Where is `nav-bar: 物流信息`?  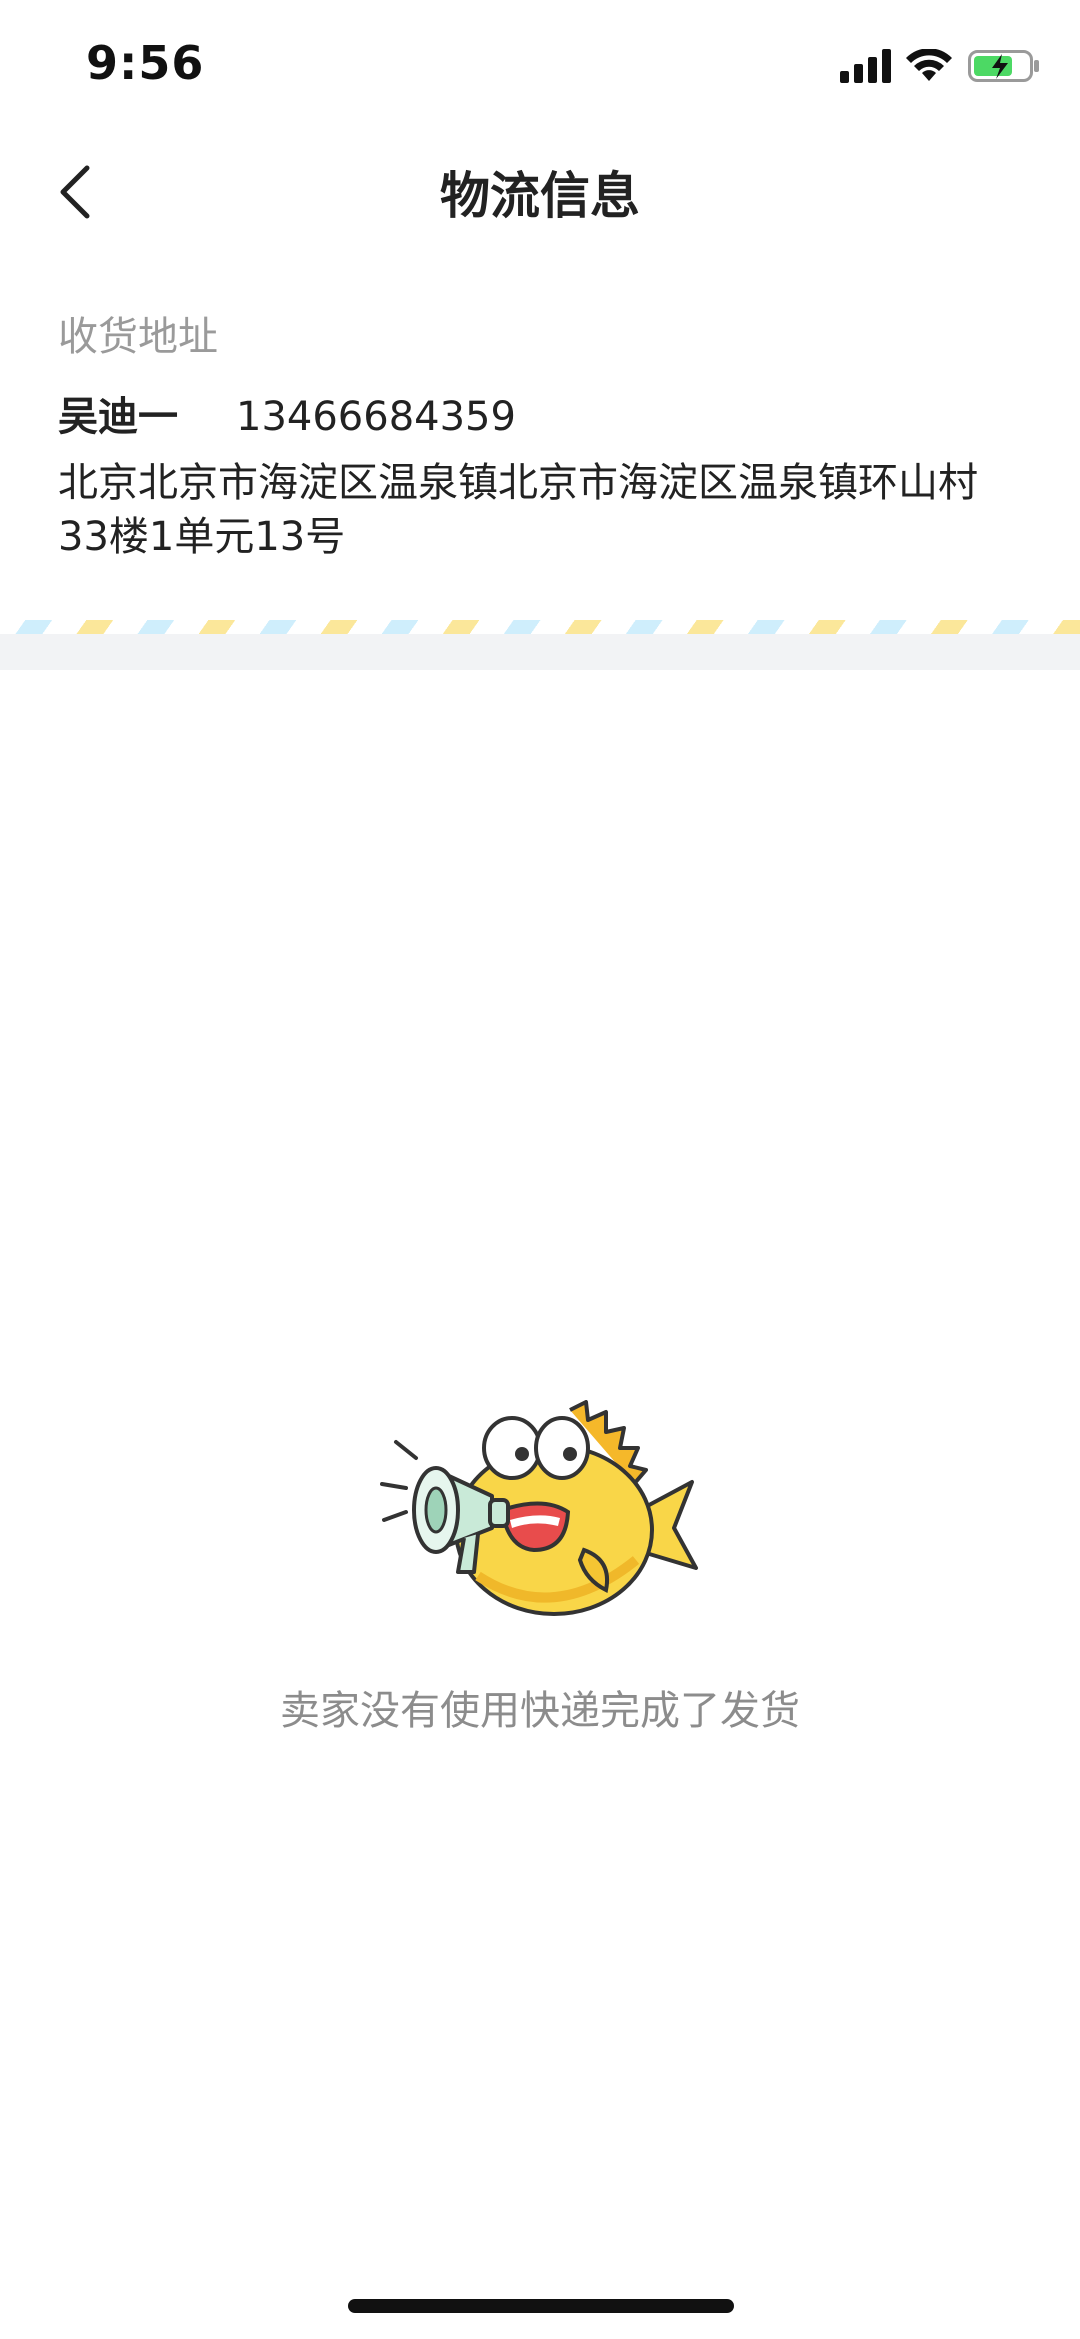 nav-bar: 物流信息 is located at coordinates (540, 191).